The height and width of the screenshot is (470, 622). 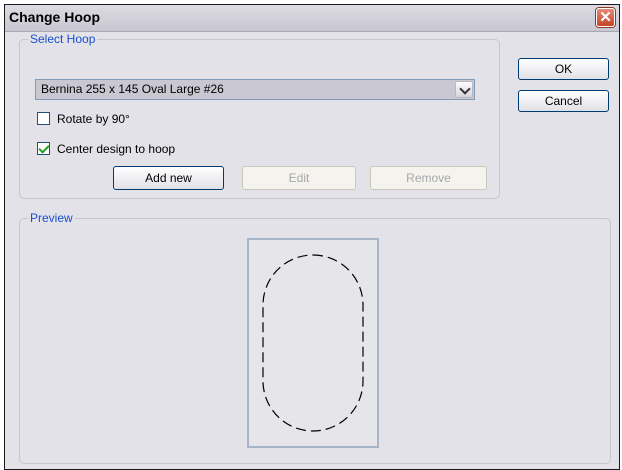 I want to click on close-icon: ✕, so click(x=605, y=17).